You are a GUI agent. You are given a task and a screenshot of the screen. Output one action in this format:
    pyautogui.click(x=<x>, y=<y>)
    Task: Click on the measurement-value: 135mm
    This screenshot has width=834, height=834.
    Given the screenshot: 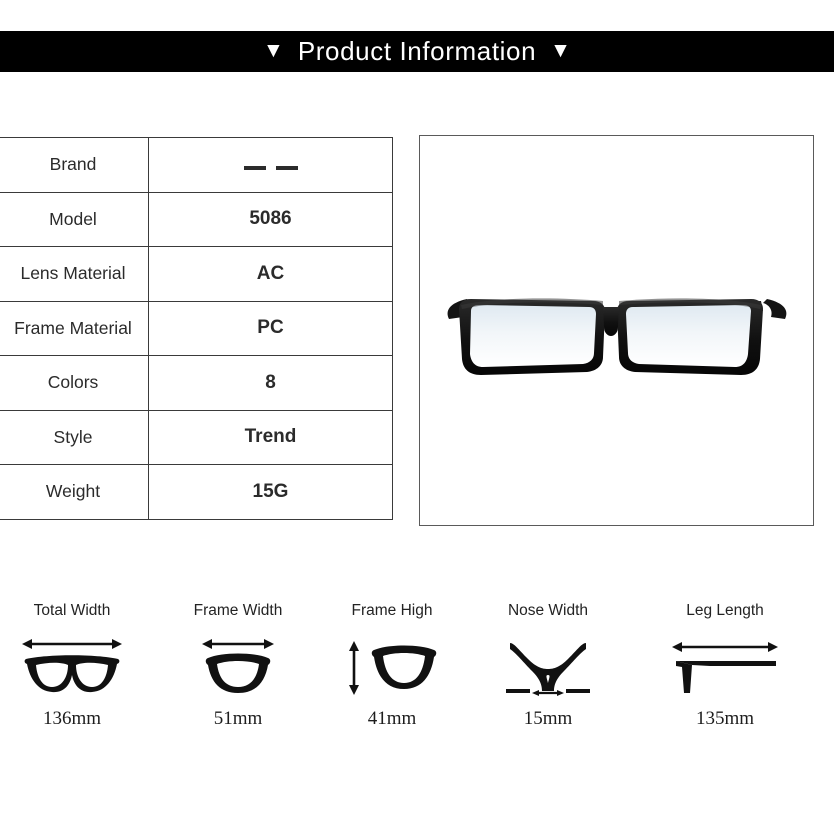 What is the action you would take?
    pyautogui.click(x=725, y=718)
    